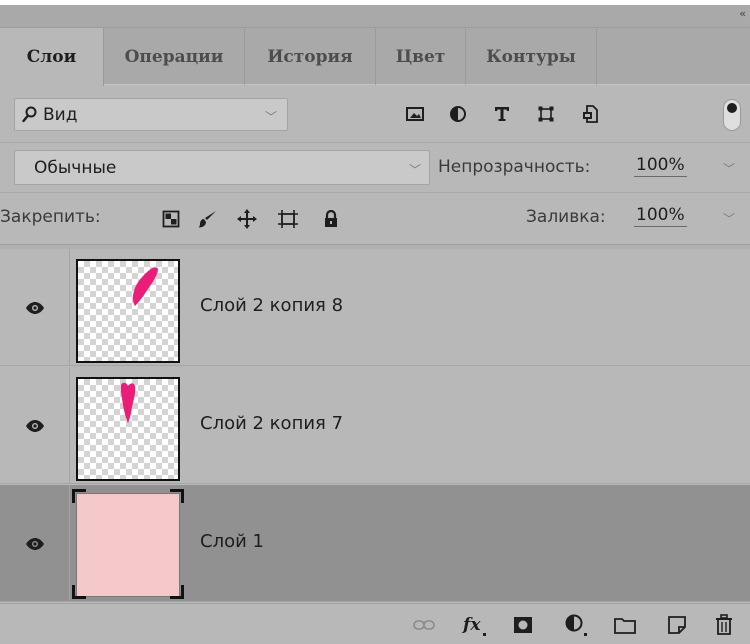 This screenshot has width=750, height=644. Describe the element at coordinates (458, 114) in the screenshot. I see `adjustment-filter-icon` at that location.